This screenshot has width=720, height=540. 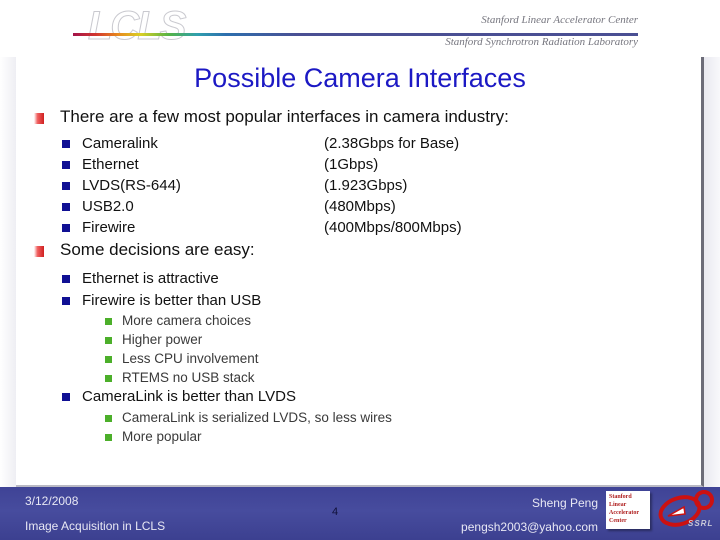 I want to click on decision-text: CameraLink is better than LVDS, so click(x=189, y=396).